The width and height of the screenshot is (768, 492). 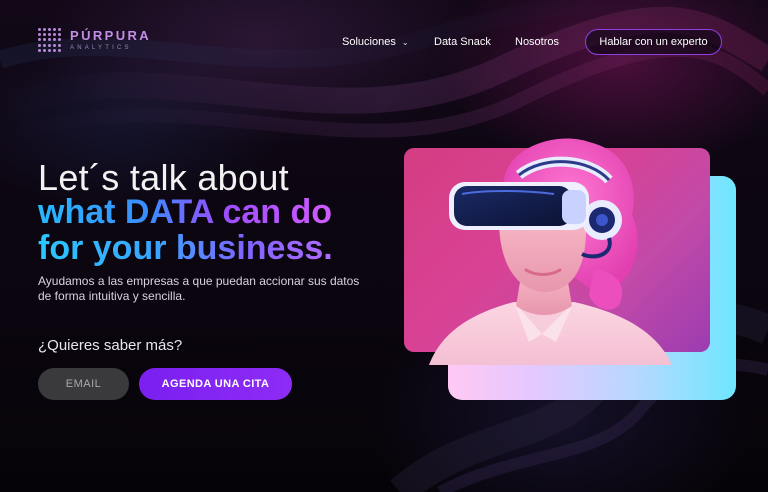 What do you see at coordinates (215, 384) in the screenshot?
I see `schedule-appointment-button: AGENDA UNA CITA` at bounding box center [215, 384].